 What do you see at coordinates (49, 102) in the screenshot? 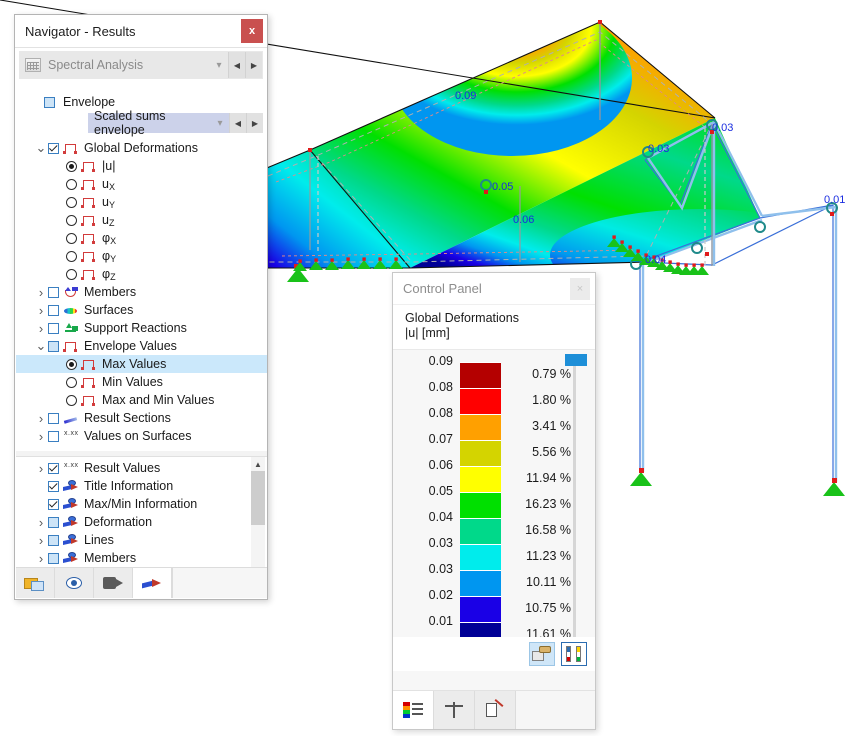
I see `envelope-checkbox` at bounding box center [49, 102].